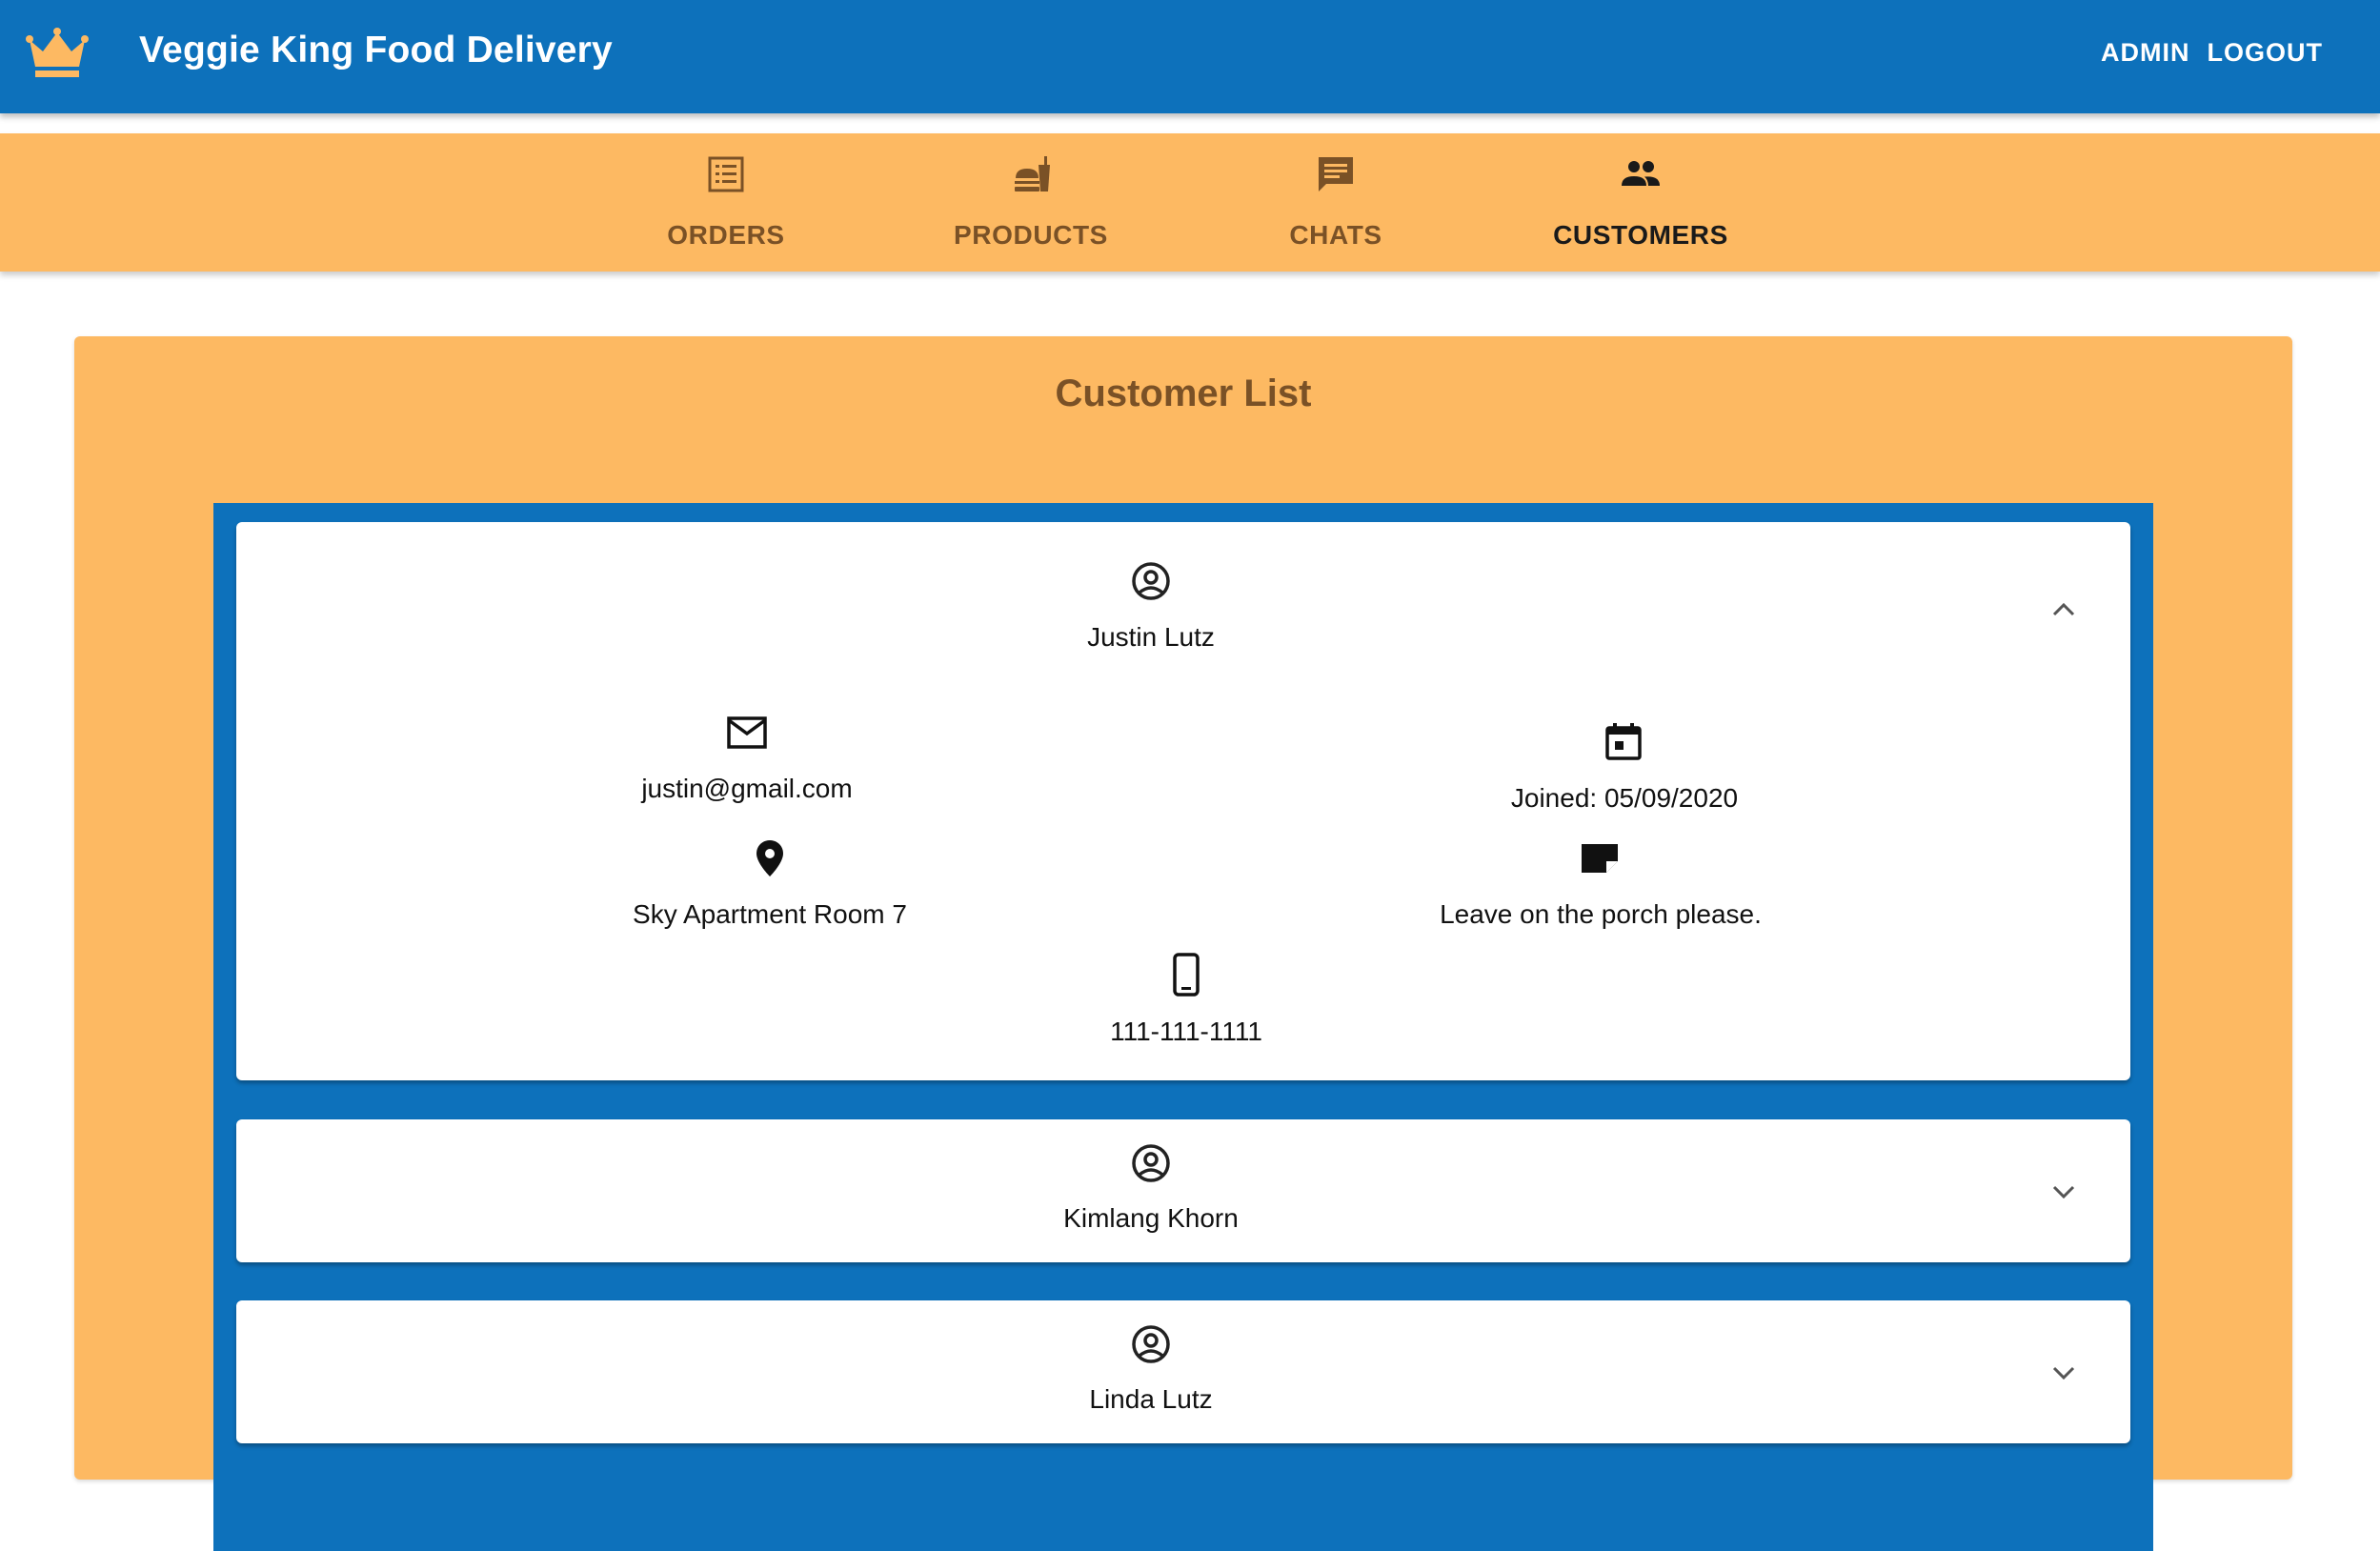  I want to click on chat-icon, so click(1336, 174).